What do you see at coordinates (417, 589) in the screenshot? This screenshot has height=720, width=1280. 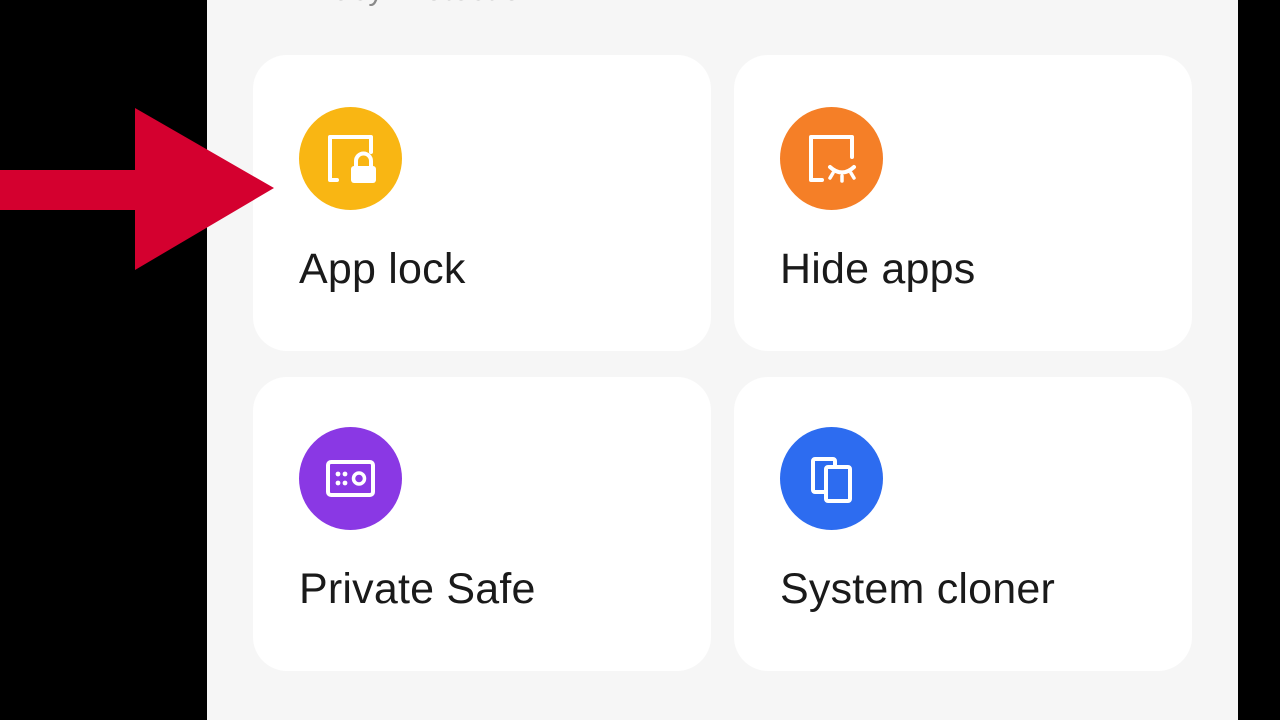 I see `private-safe-label: Private Safe` at bounding box center [417, 589].